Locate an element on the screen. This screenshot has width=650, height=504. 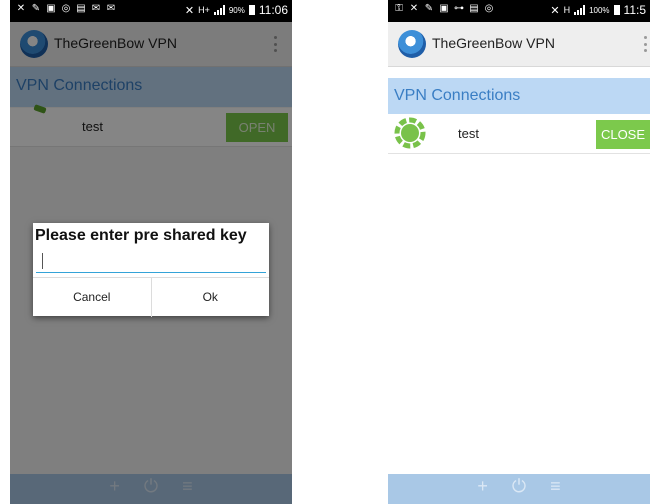
connection-row: test CLOSE is located at coordinates (519, 134).